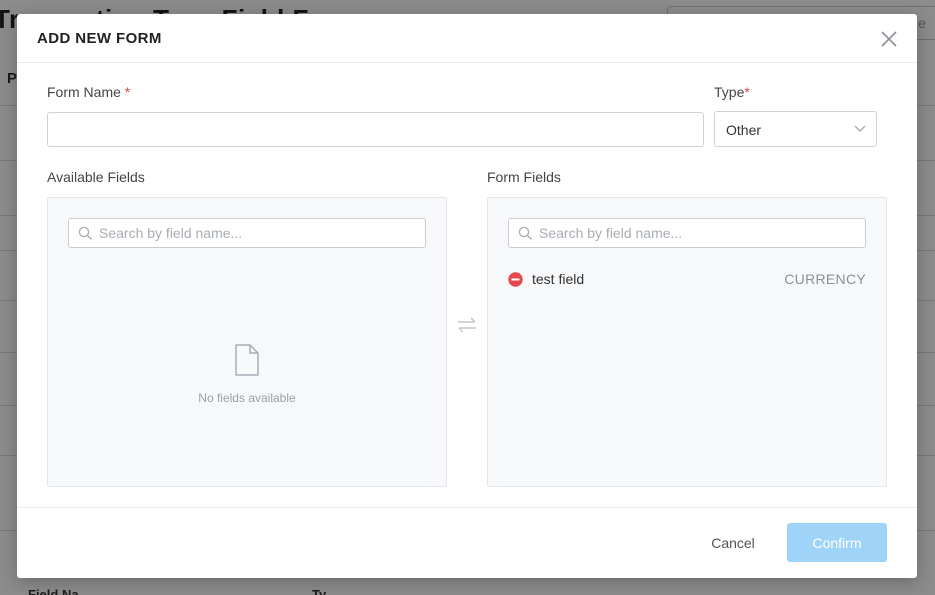 The height and width of the screenshot is (595, 935). Describe the element at coordinates (99, 38) in the screenshot. I see `modal-title: ADD NEW FORM` at that location.